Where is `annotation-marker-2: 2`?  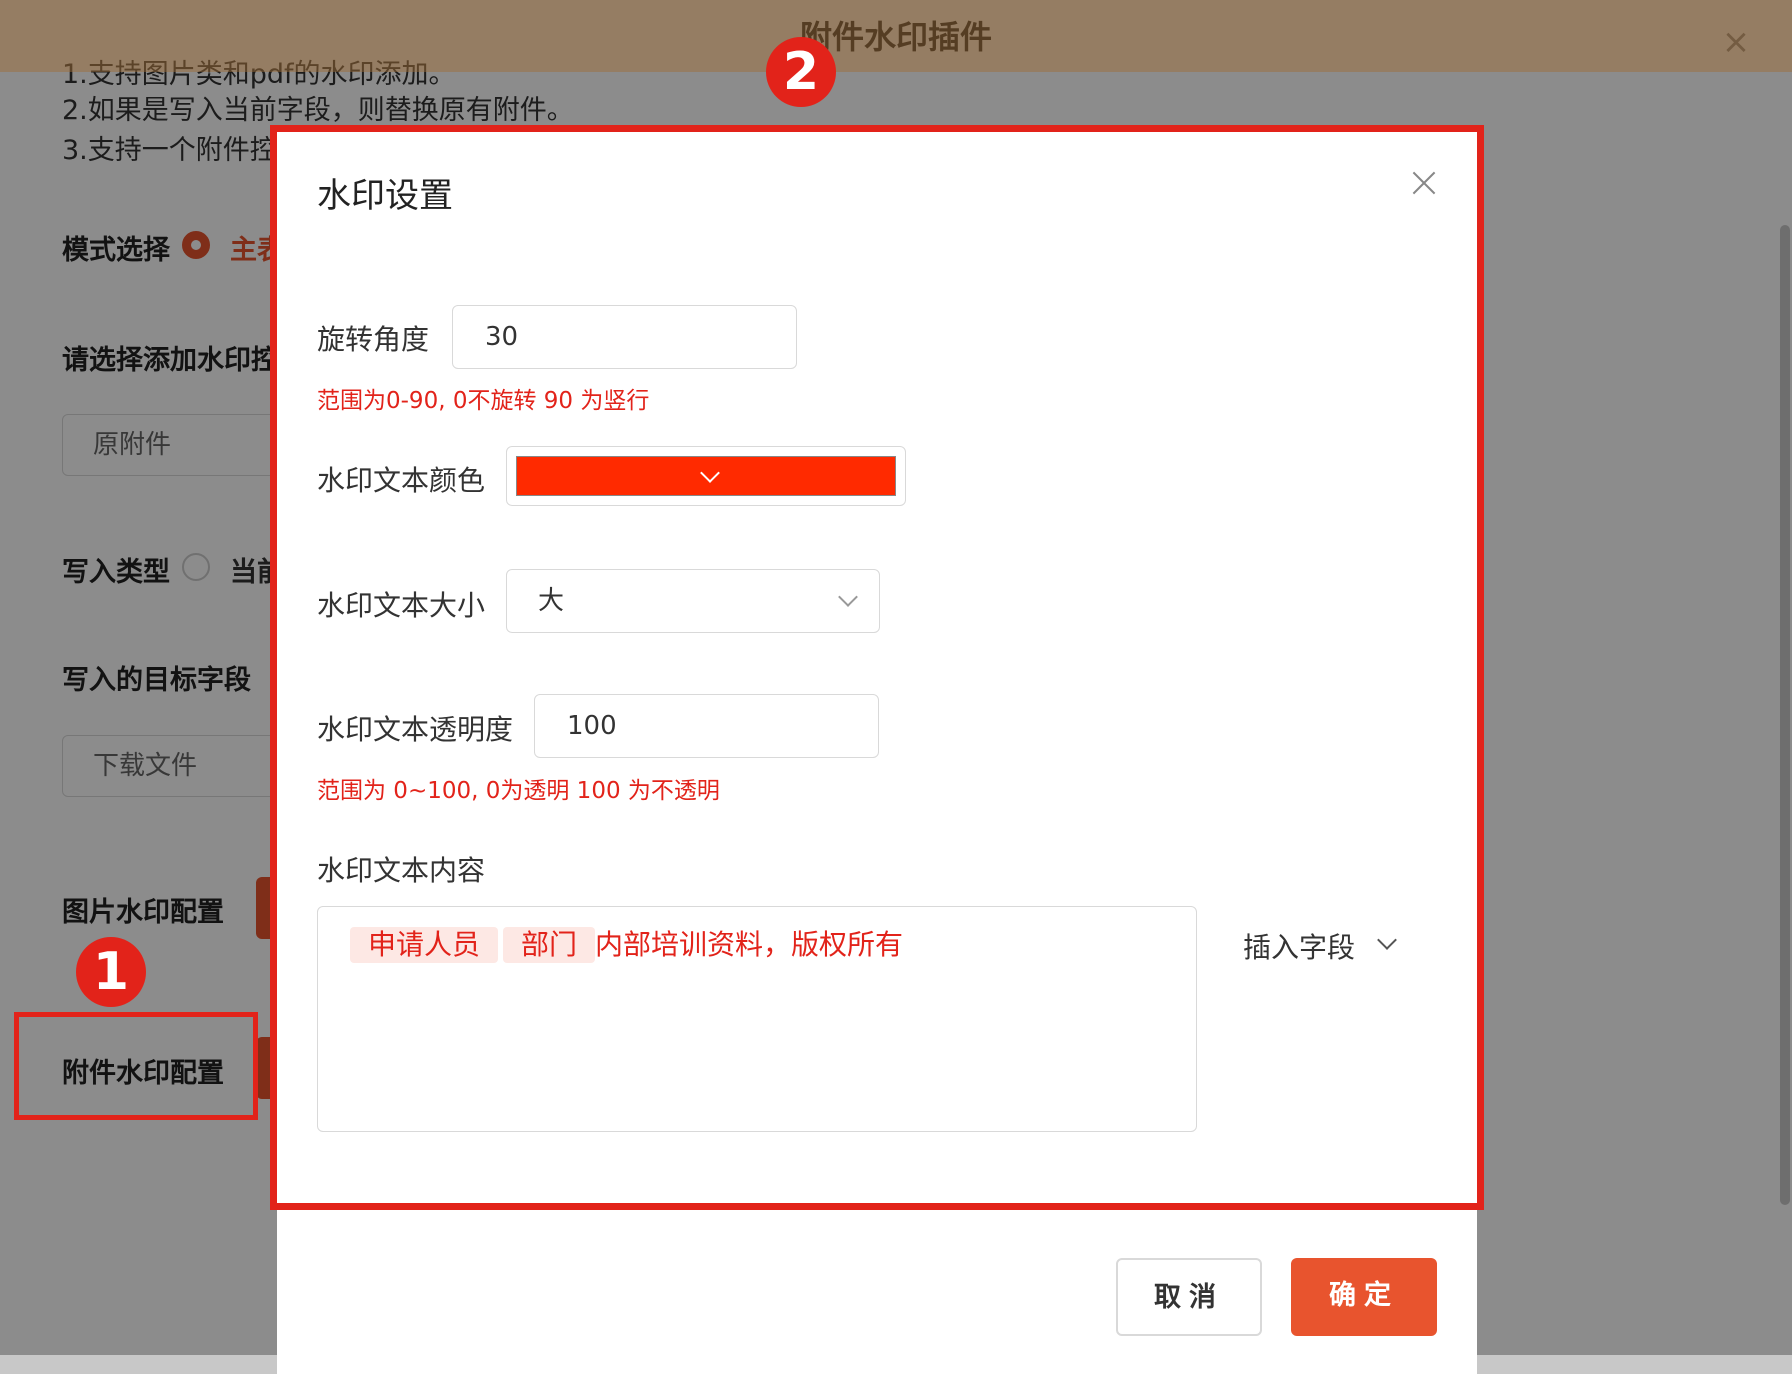 annotation-marker-2: 2 is located at coordinates (801, 72).